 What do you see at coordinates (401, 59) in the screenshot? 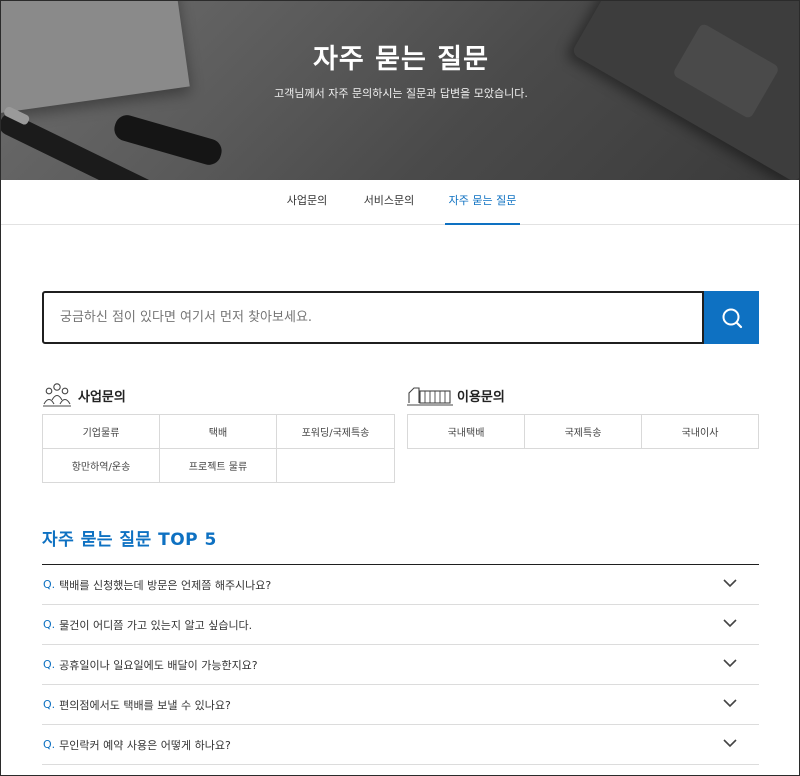
I see `page-title: 자주 묻는 질문` at bounding box center [401, 59].